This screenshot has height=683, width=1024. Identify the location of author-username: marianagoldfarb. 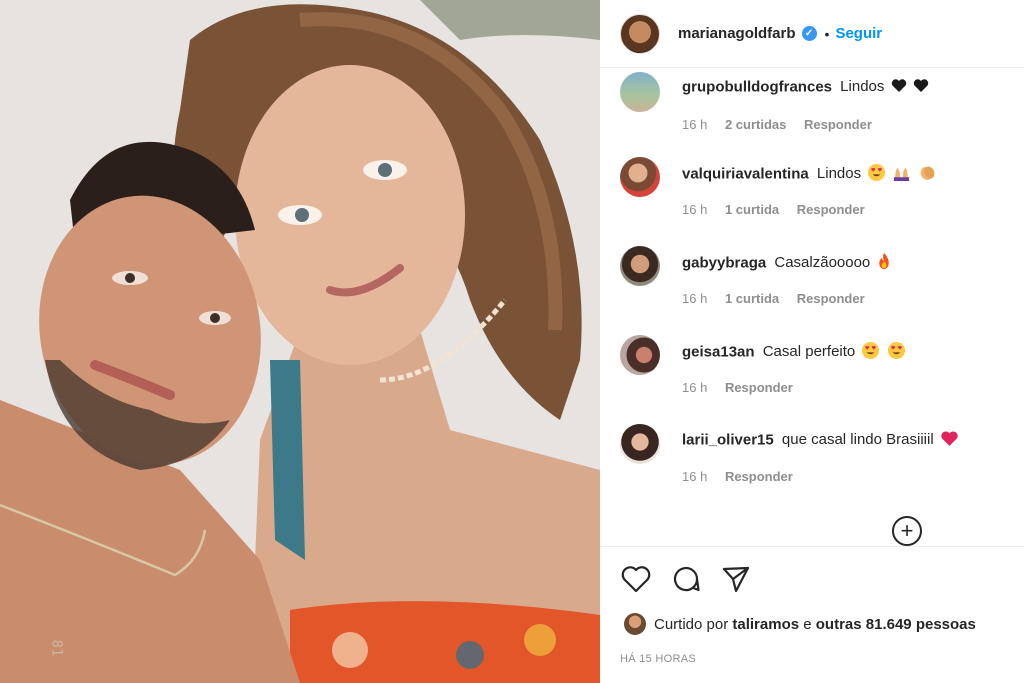
(737, 33).